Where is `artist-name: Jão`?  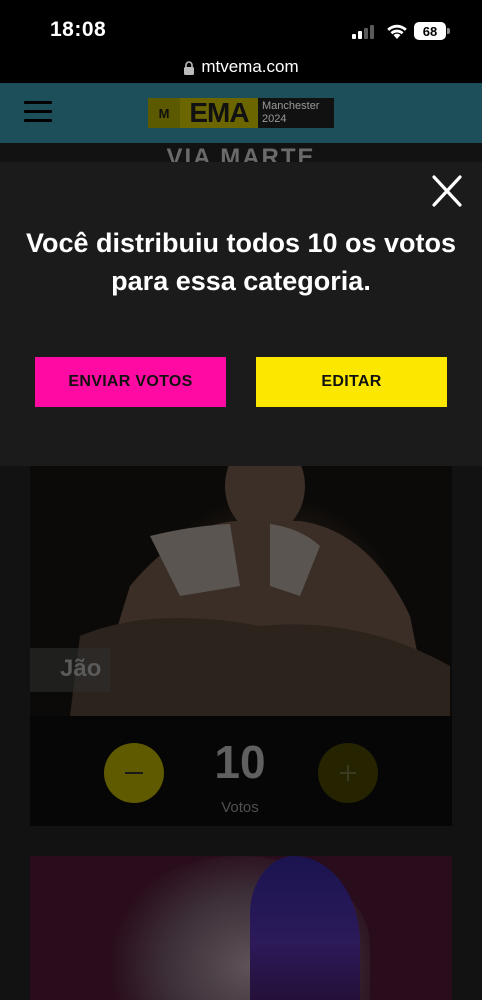
artist-name: Jão is located at coordinates (81, 668).